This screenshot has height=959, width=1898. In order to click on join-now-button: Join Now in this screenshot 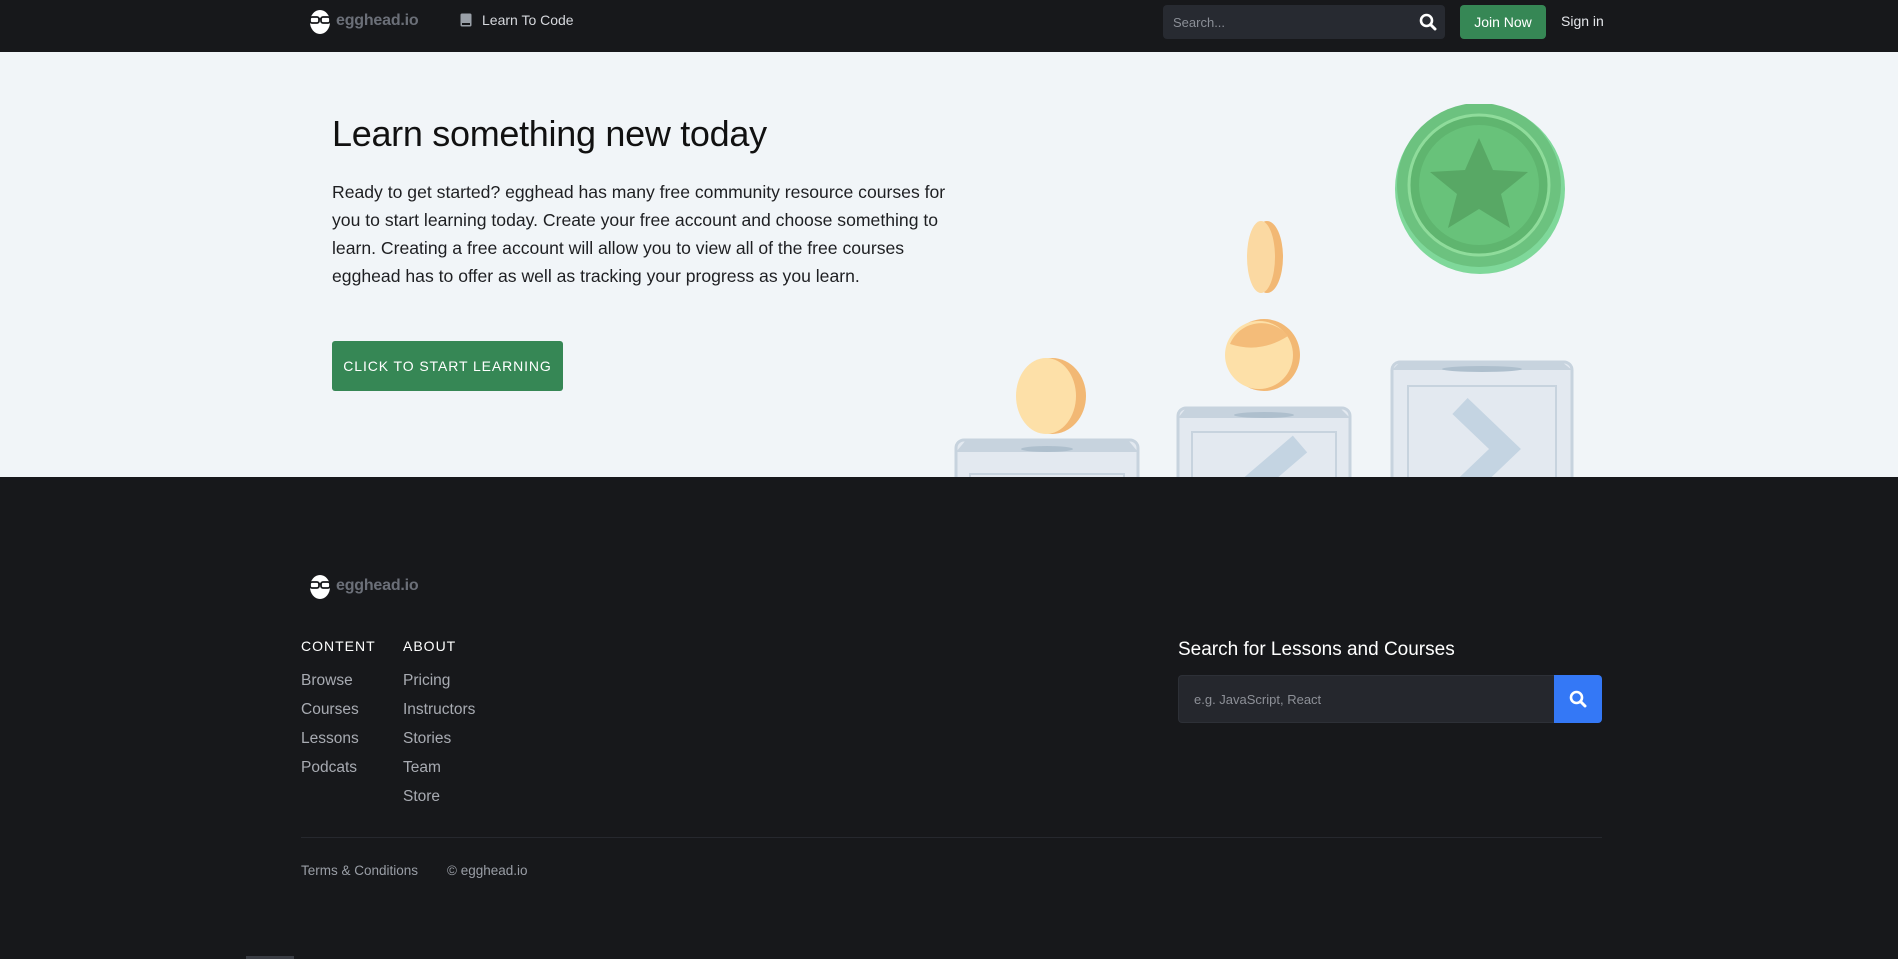, I will do `click(1503, 22)`.